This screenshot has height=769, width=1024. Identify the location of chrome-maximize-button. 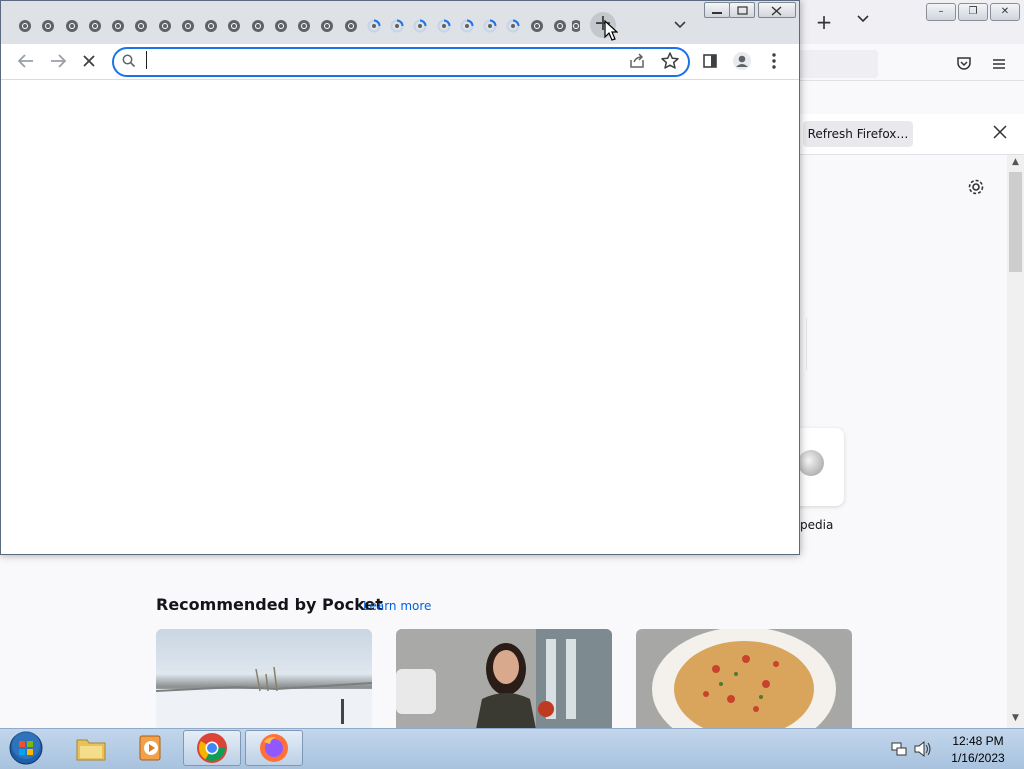
(742, 10).